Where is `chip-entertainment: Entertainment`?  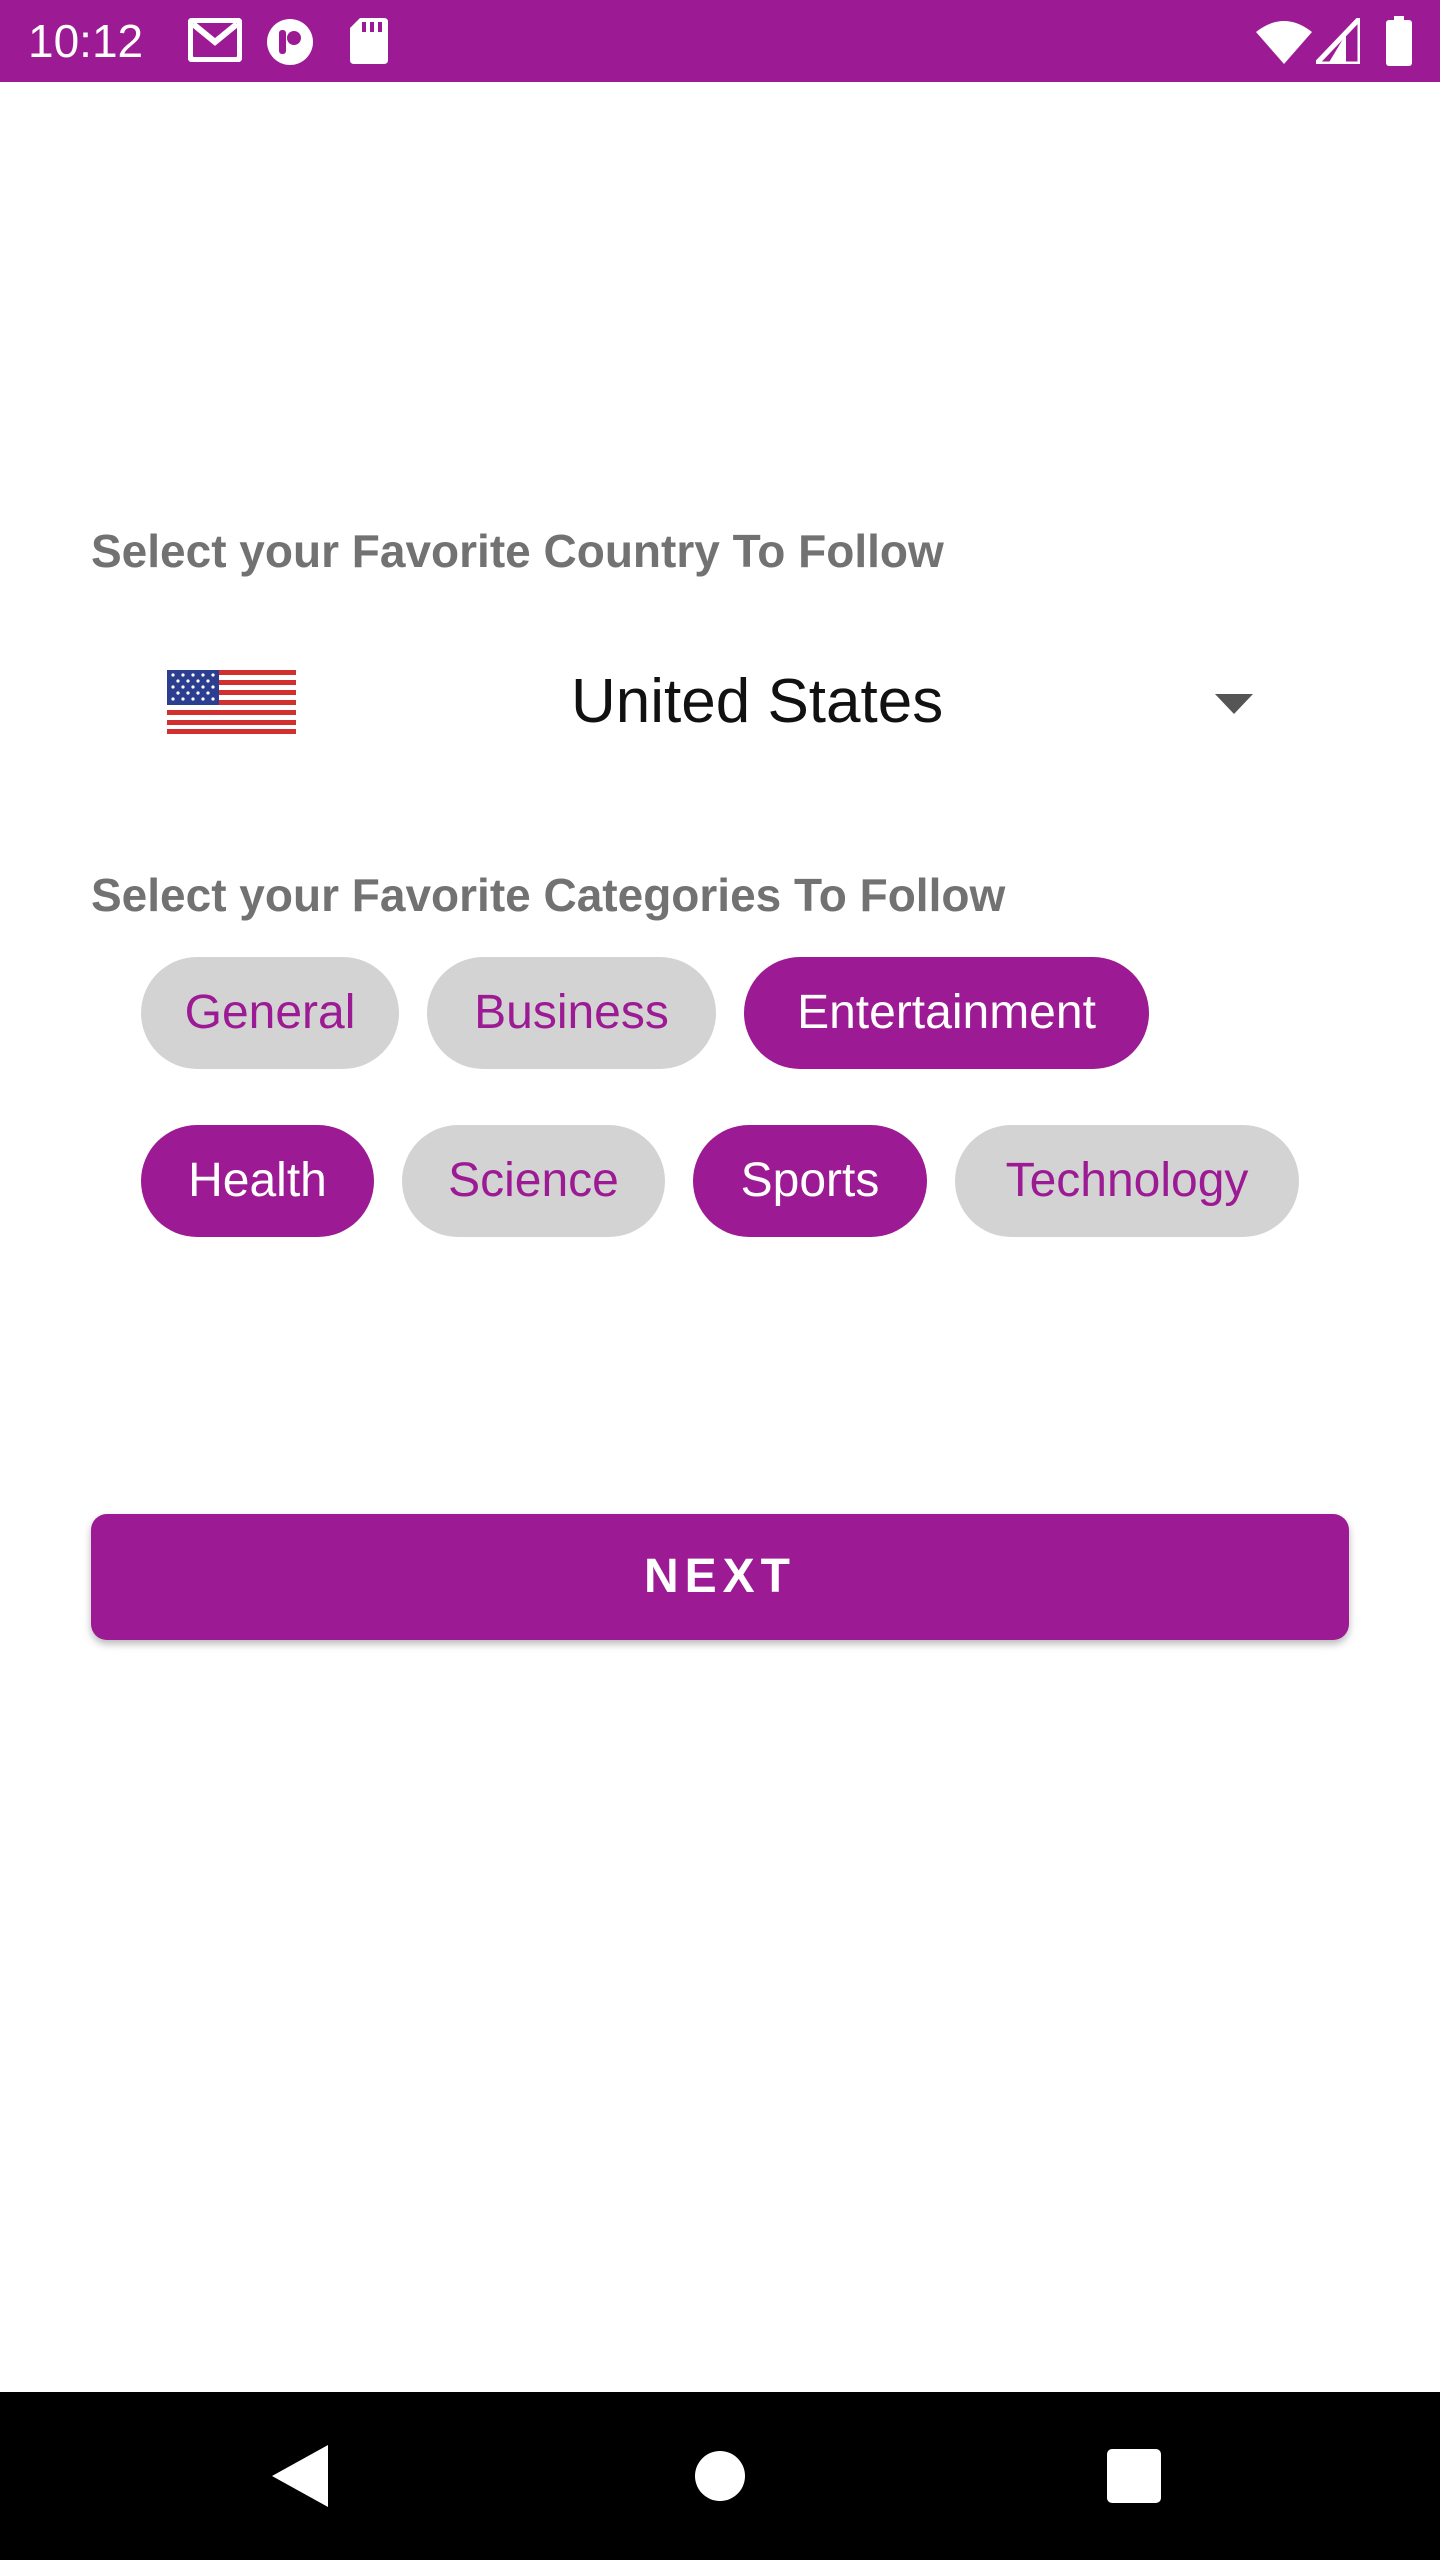 chip-entertainment: Entertainment is located at coordinates (946, 1013).